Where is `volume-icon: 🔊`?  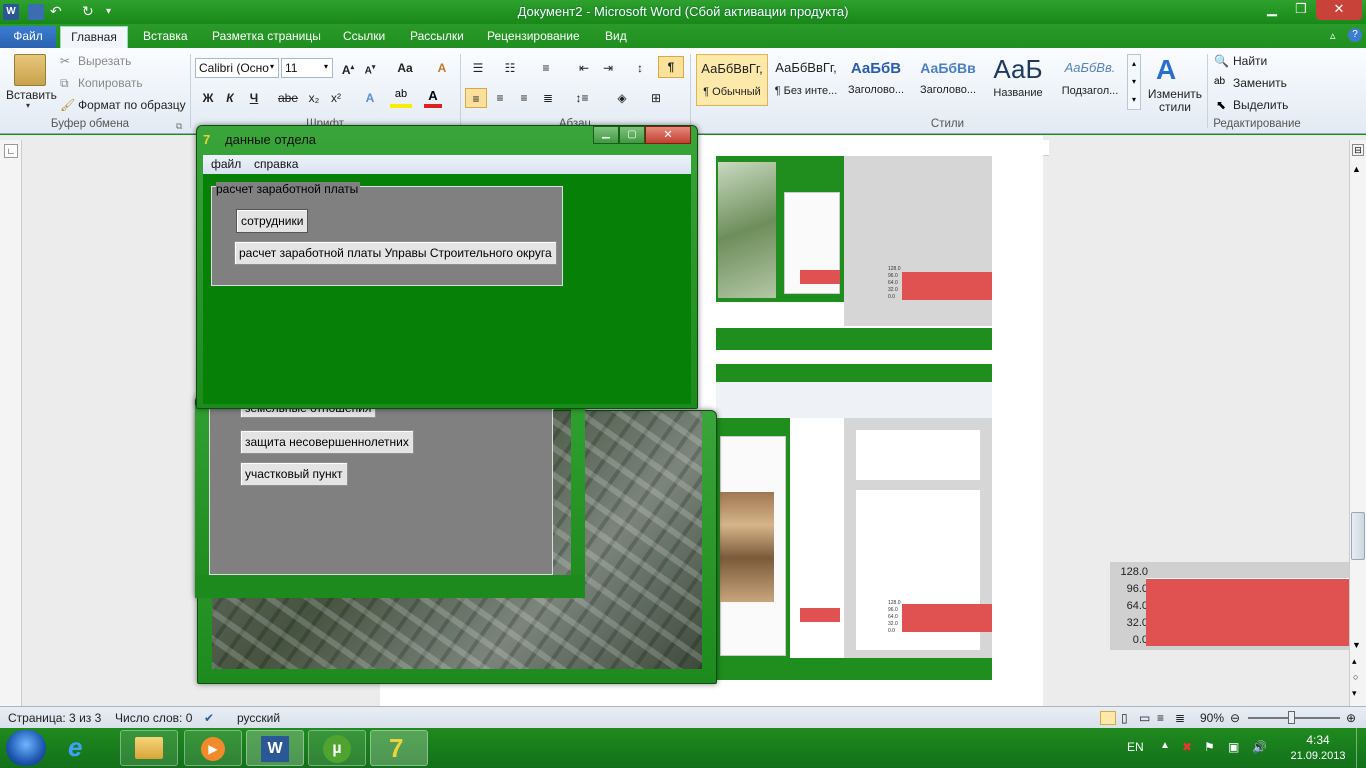
volume-icon: 🔊 is located at coordinates (1259, 747).